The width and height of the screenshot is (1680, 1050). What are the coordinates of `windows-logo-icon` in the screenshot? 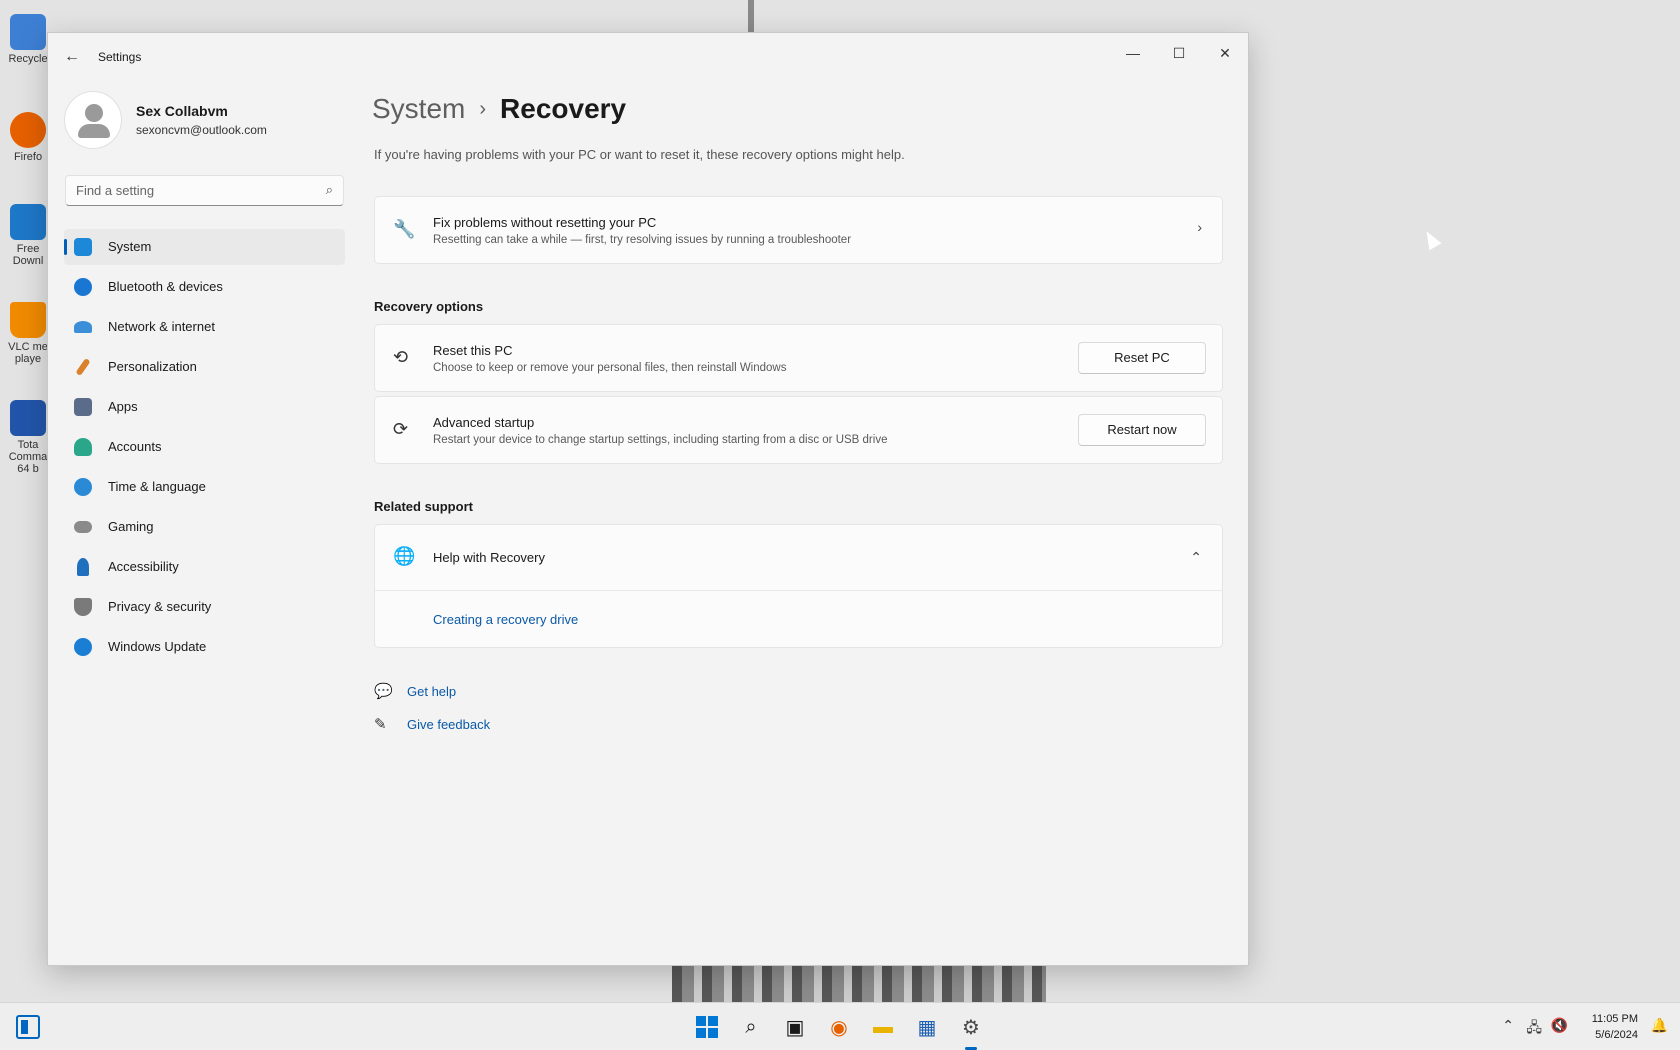 It's located at (707, 1027).